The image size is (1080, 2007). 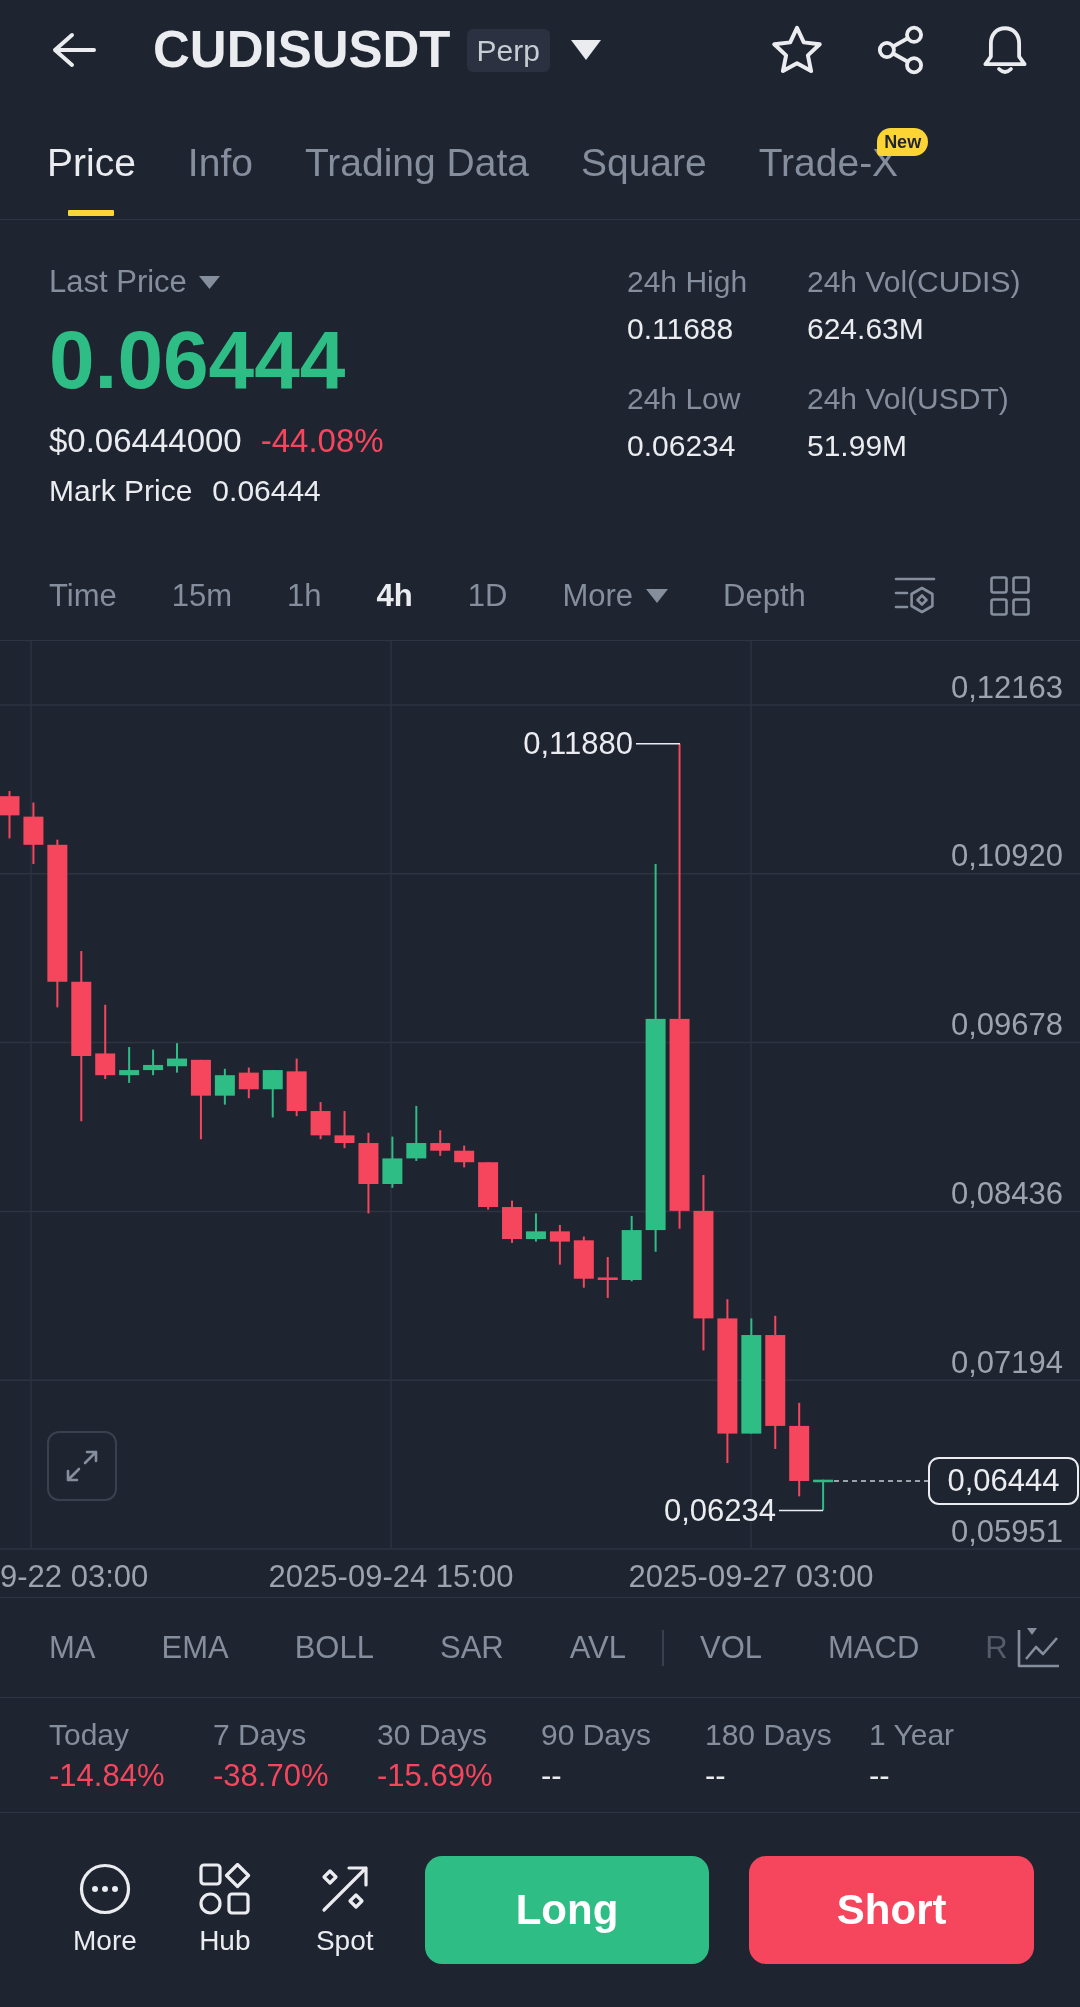 I want to click on period-label: 90 Days, so click(x=596, y=1735).